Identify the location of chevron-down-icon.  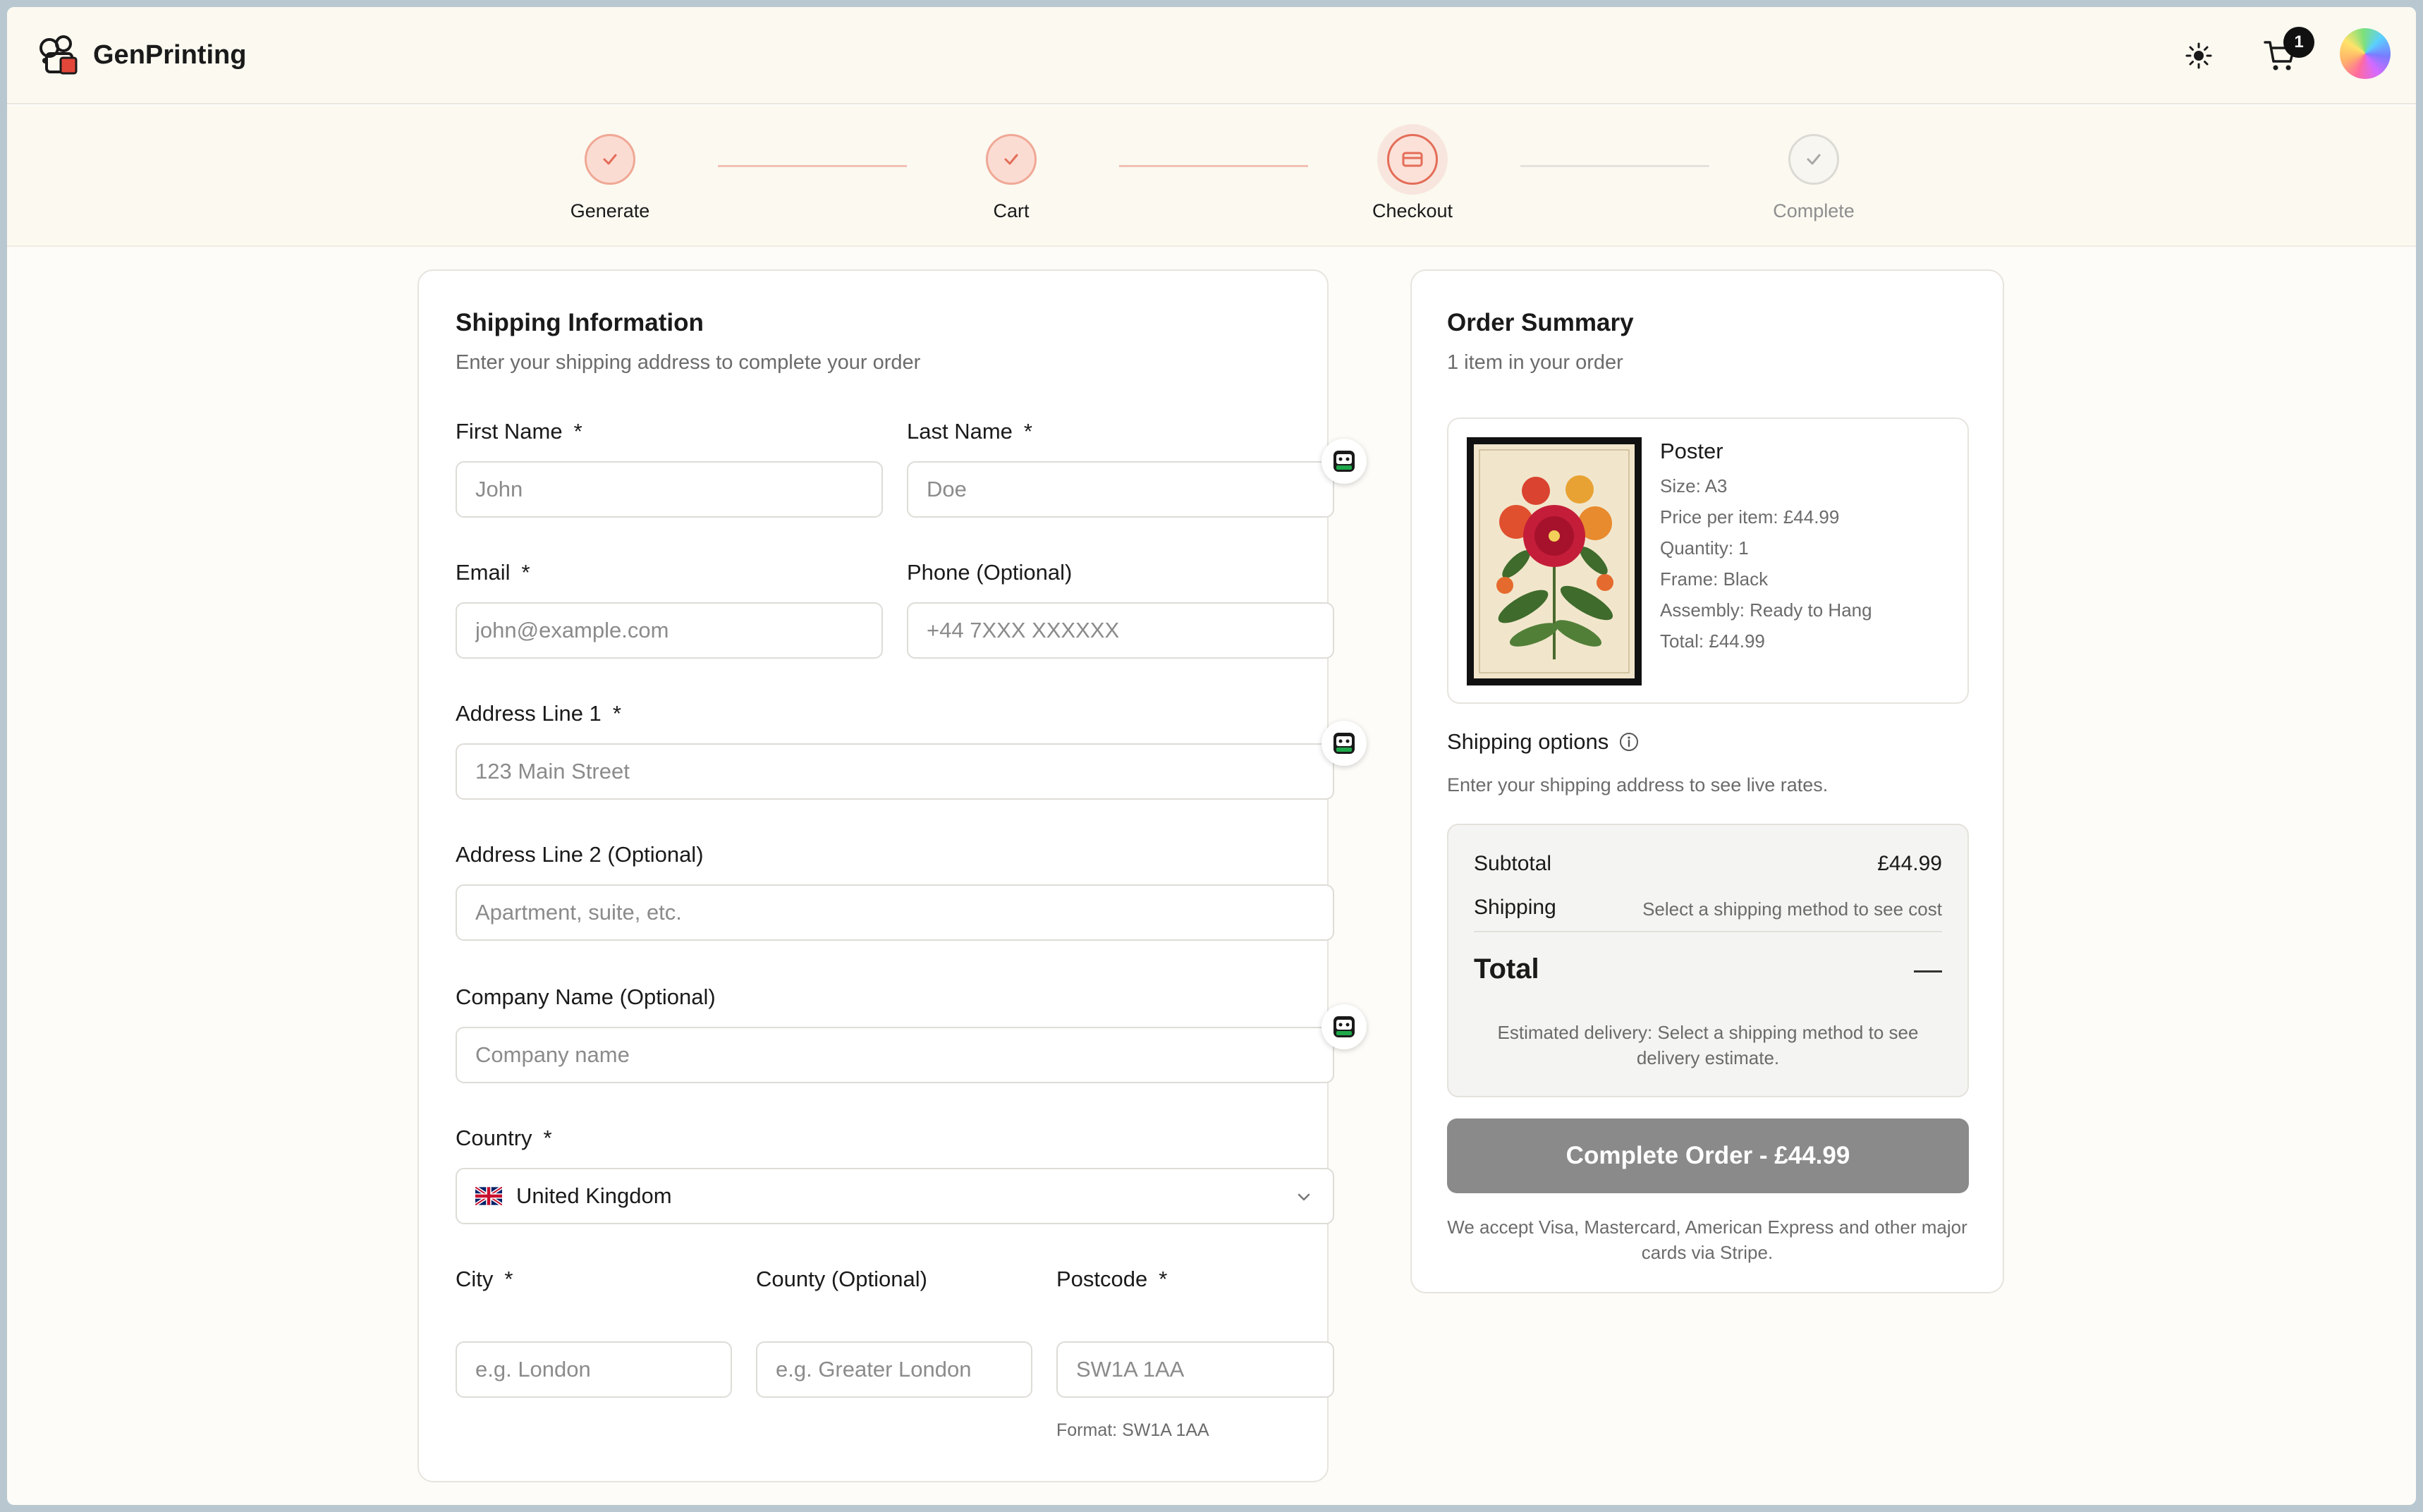
(1304, 1197).